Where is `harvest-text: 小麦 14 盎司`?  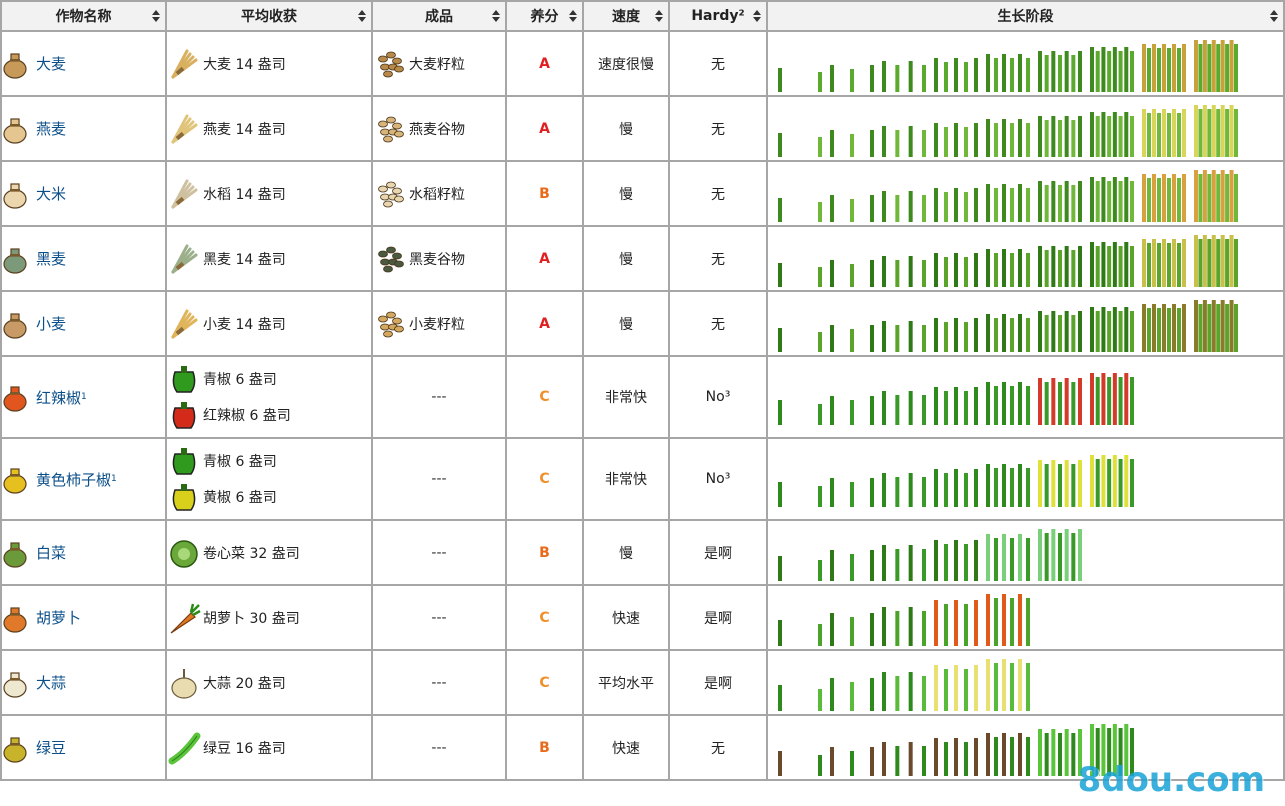
harvest-text: 小麦 14 盎司 is located at coordinates (244, 324).